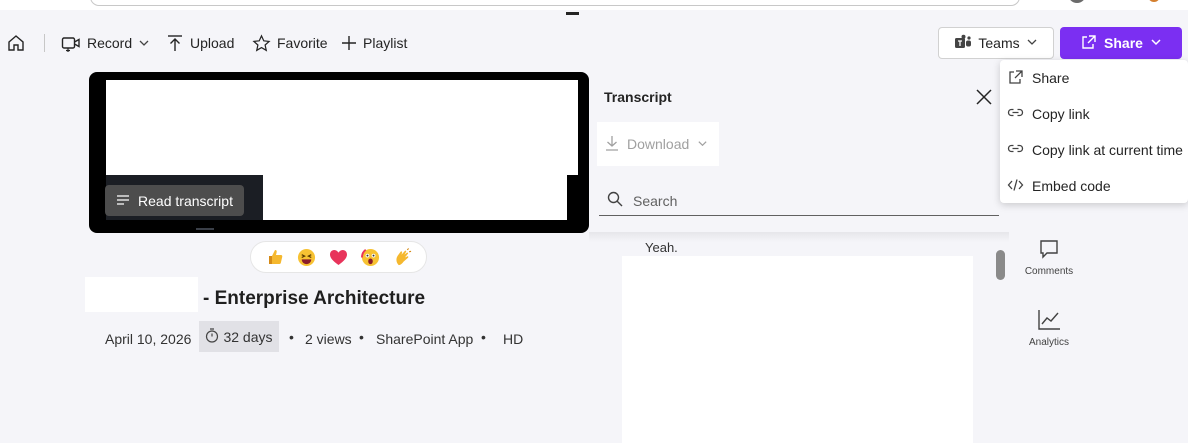 The height and width of the screenshot is (443, 1188). I want to click on record-button: Record, so click(105, 43).